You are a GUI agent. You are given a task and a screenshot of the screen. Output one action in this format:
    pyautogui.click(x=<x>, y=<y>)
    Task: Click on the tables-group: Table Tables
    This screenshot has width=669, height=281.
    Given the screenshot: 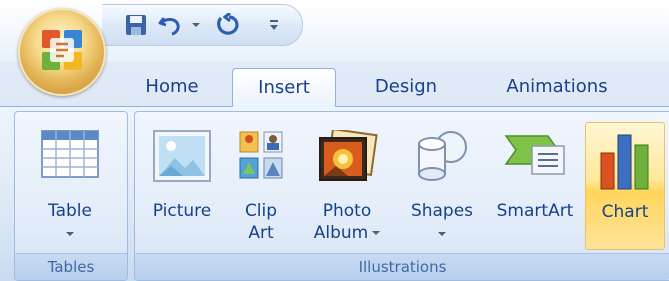 What is the action you would take?
    pyautogui.click(x=71, y=196)
    